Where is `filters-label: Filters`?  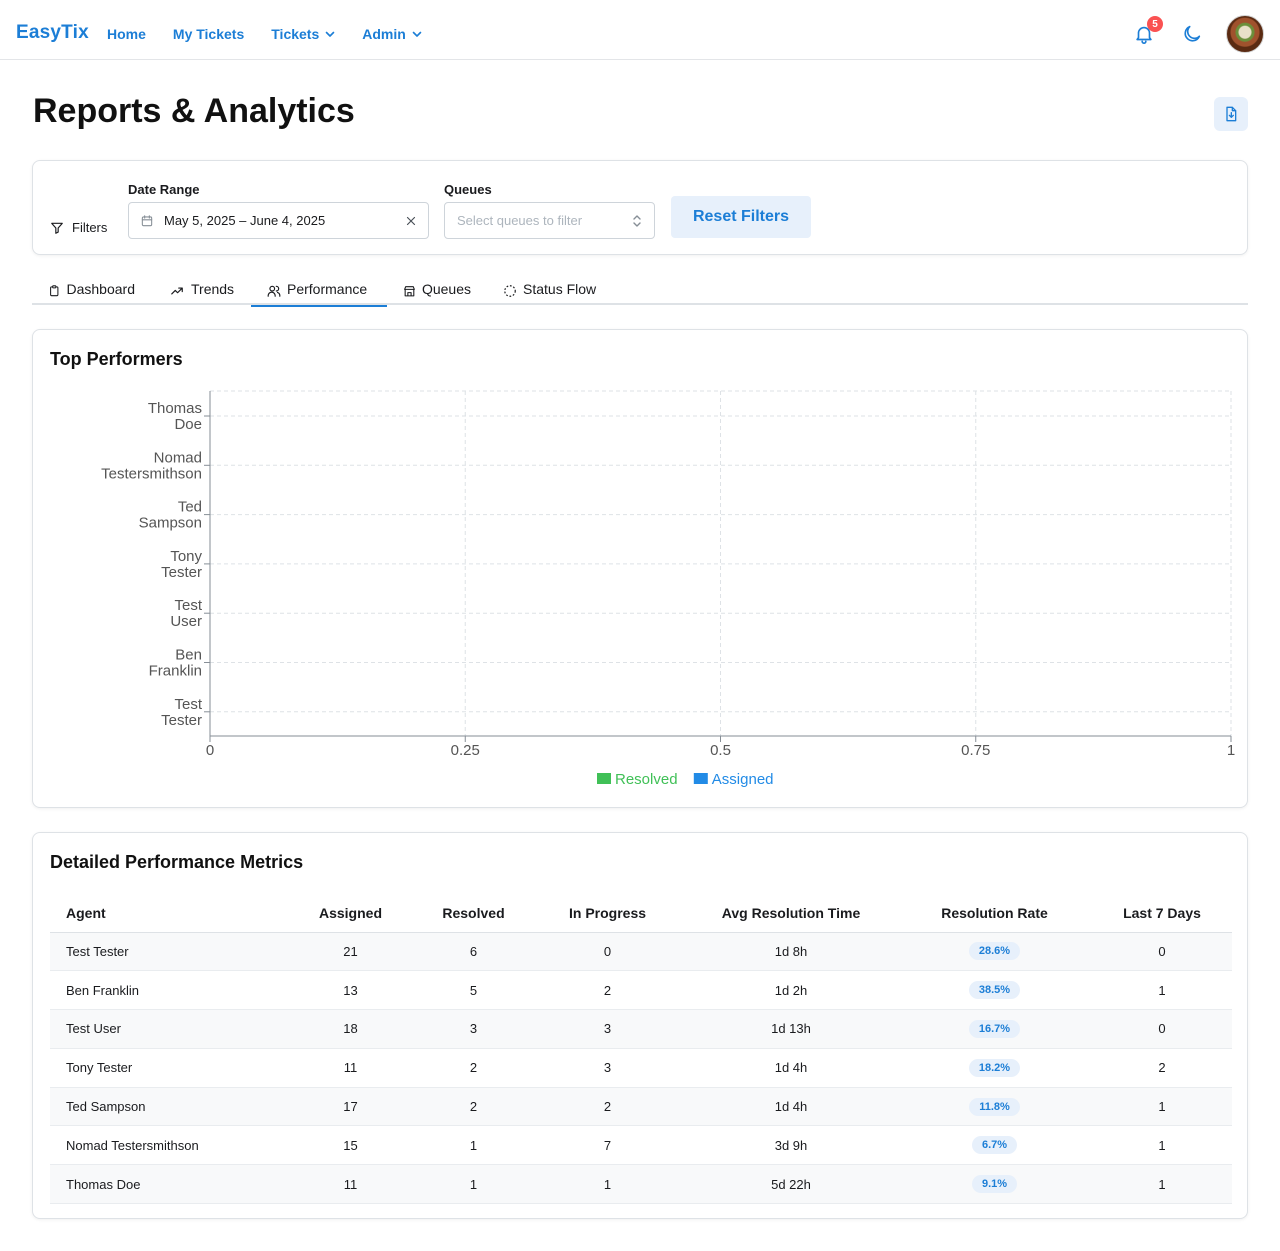 filters-label: Filters is located at coordinates (90, 227).